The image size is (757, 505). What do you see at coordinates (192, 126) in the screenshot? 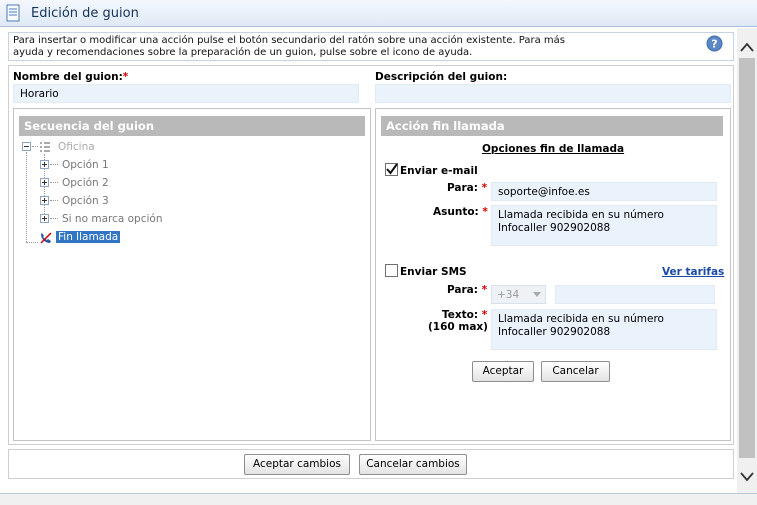
I see `sequence-title: Secuencia del guion` at bounding box center [192, 126].